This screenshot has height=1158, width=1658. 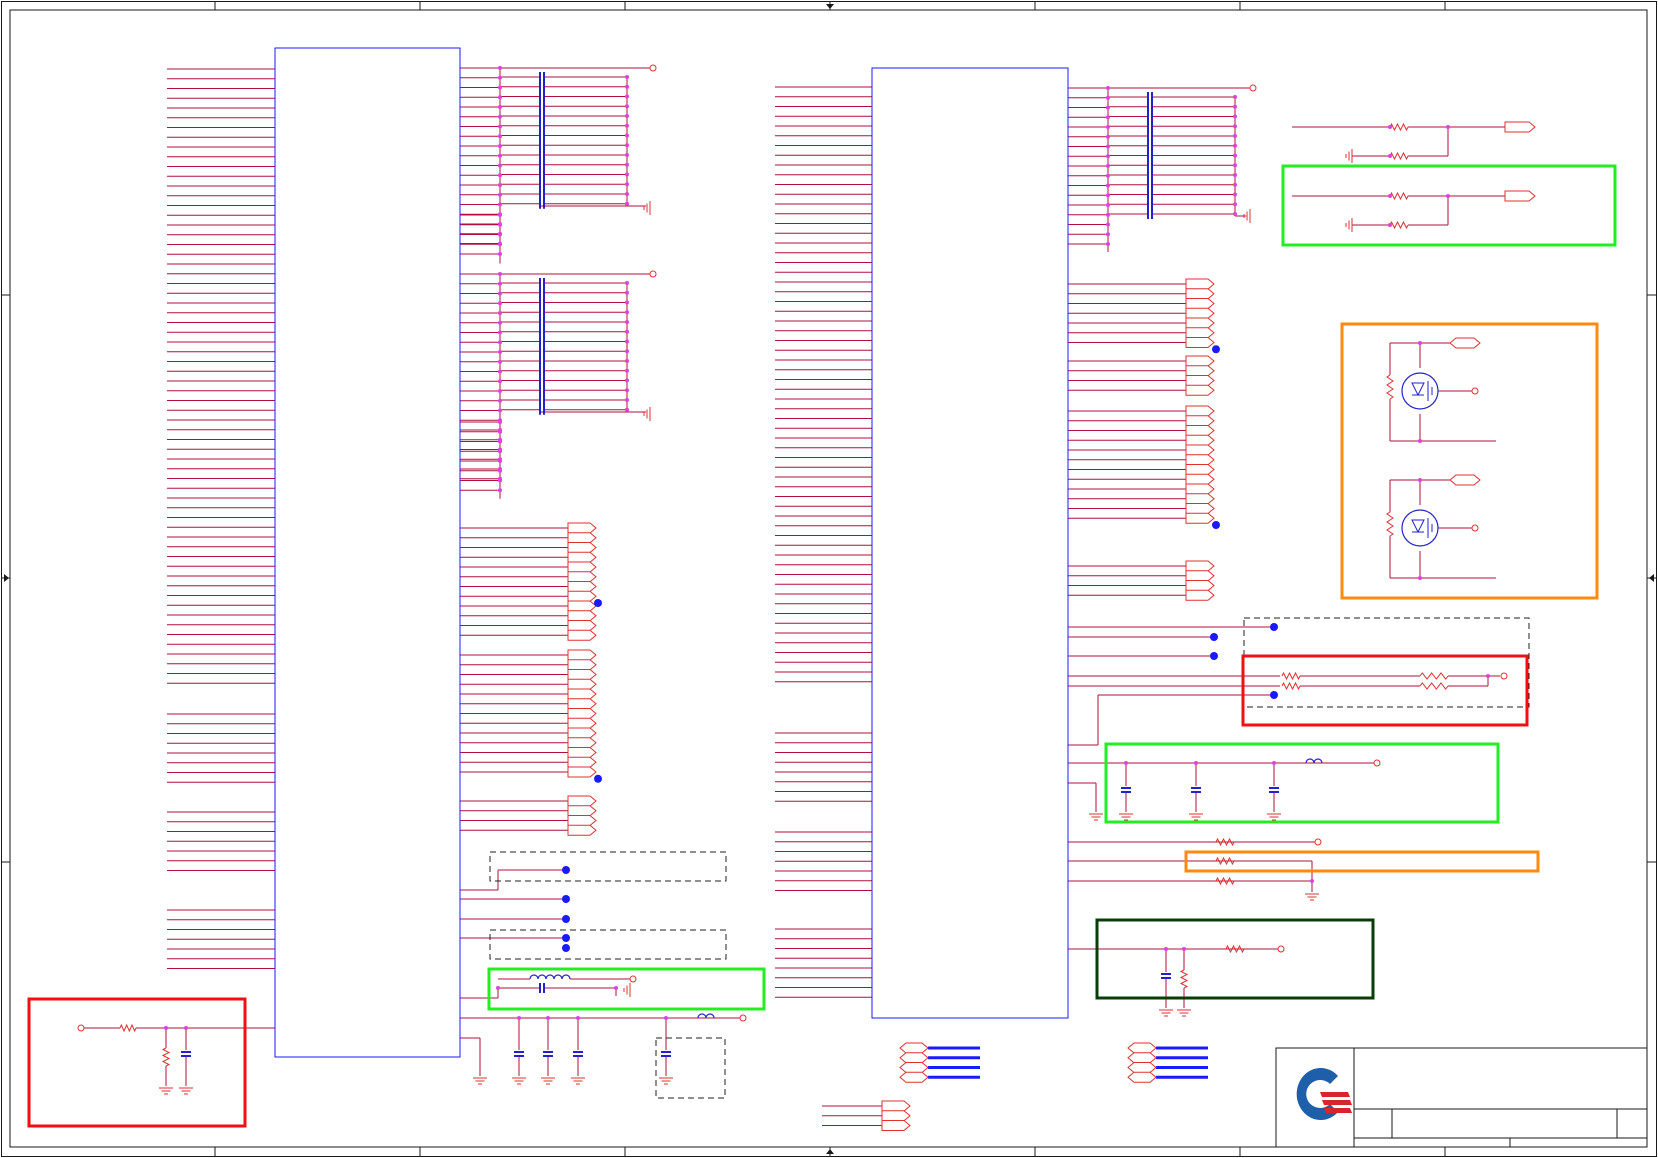 What do you see at coordinates (970, 543) in the screenshot?
I see `ic-body-right` at bounding box center [970, 543].